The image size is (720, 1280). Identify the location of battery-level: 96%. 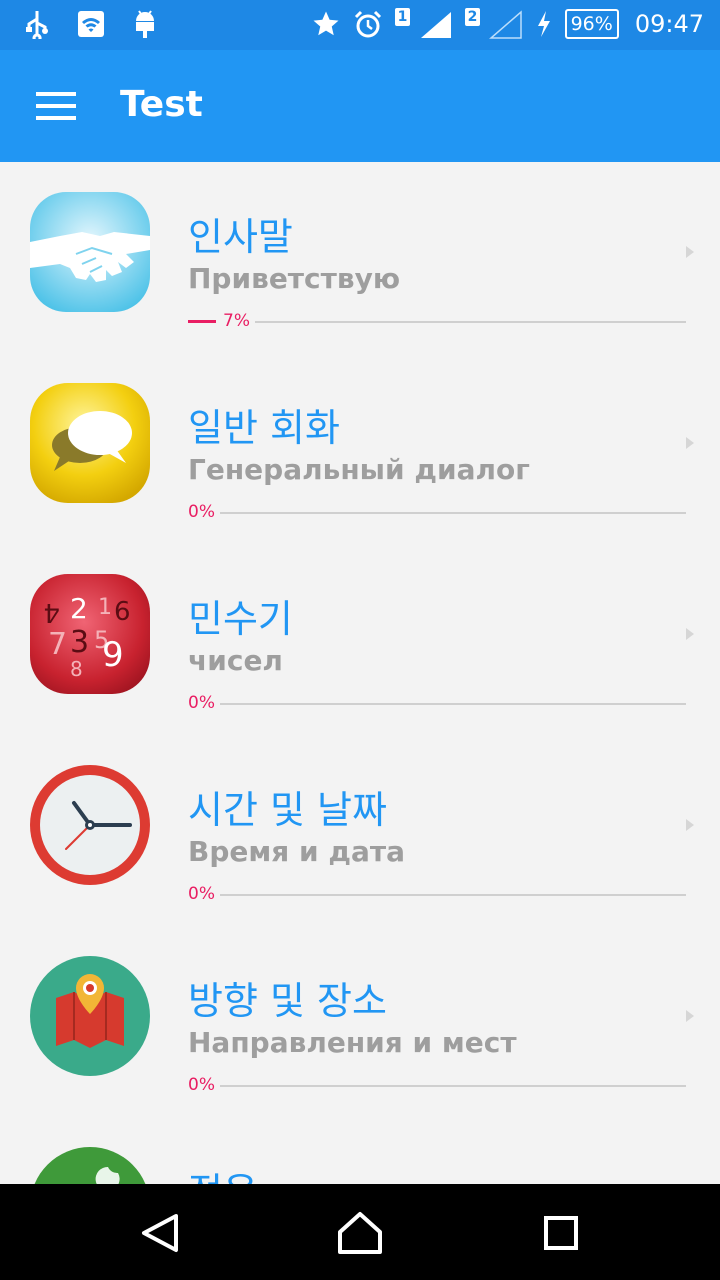
(591, 24).